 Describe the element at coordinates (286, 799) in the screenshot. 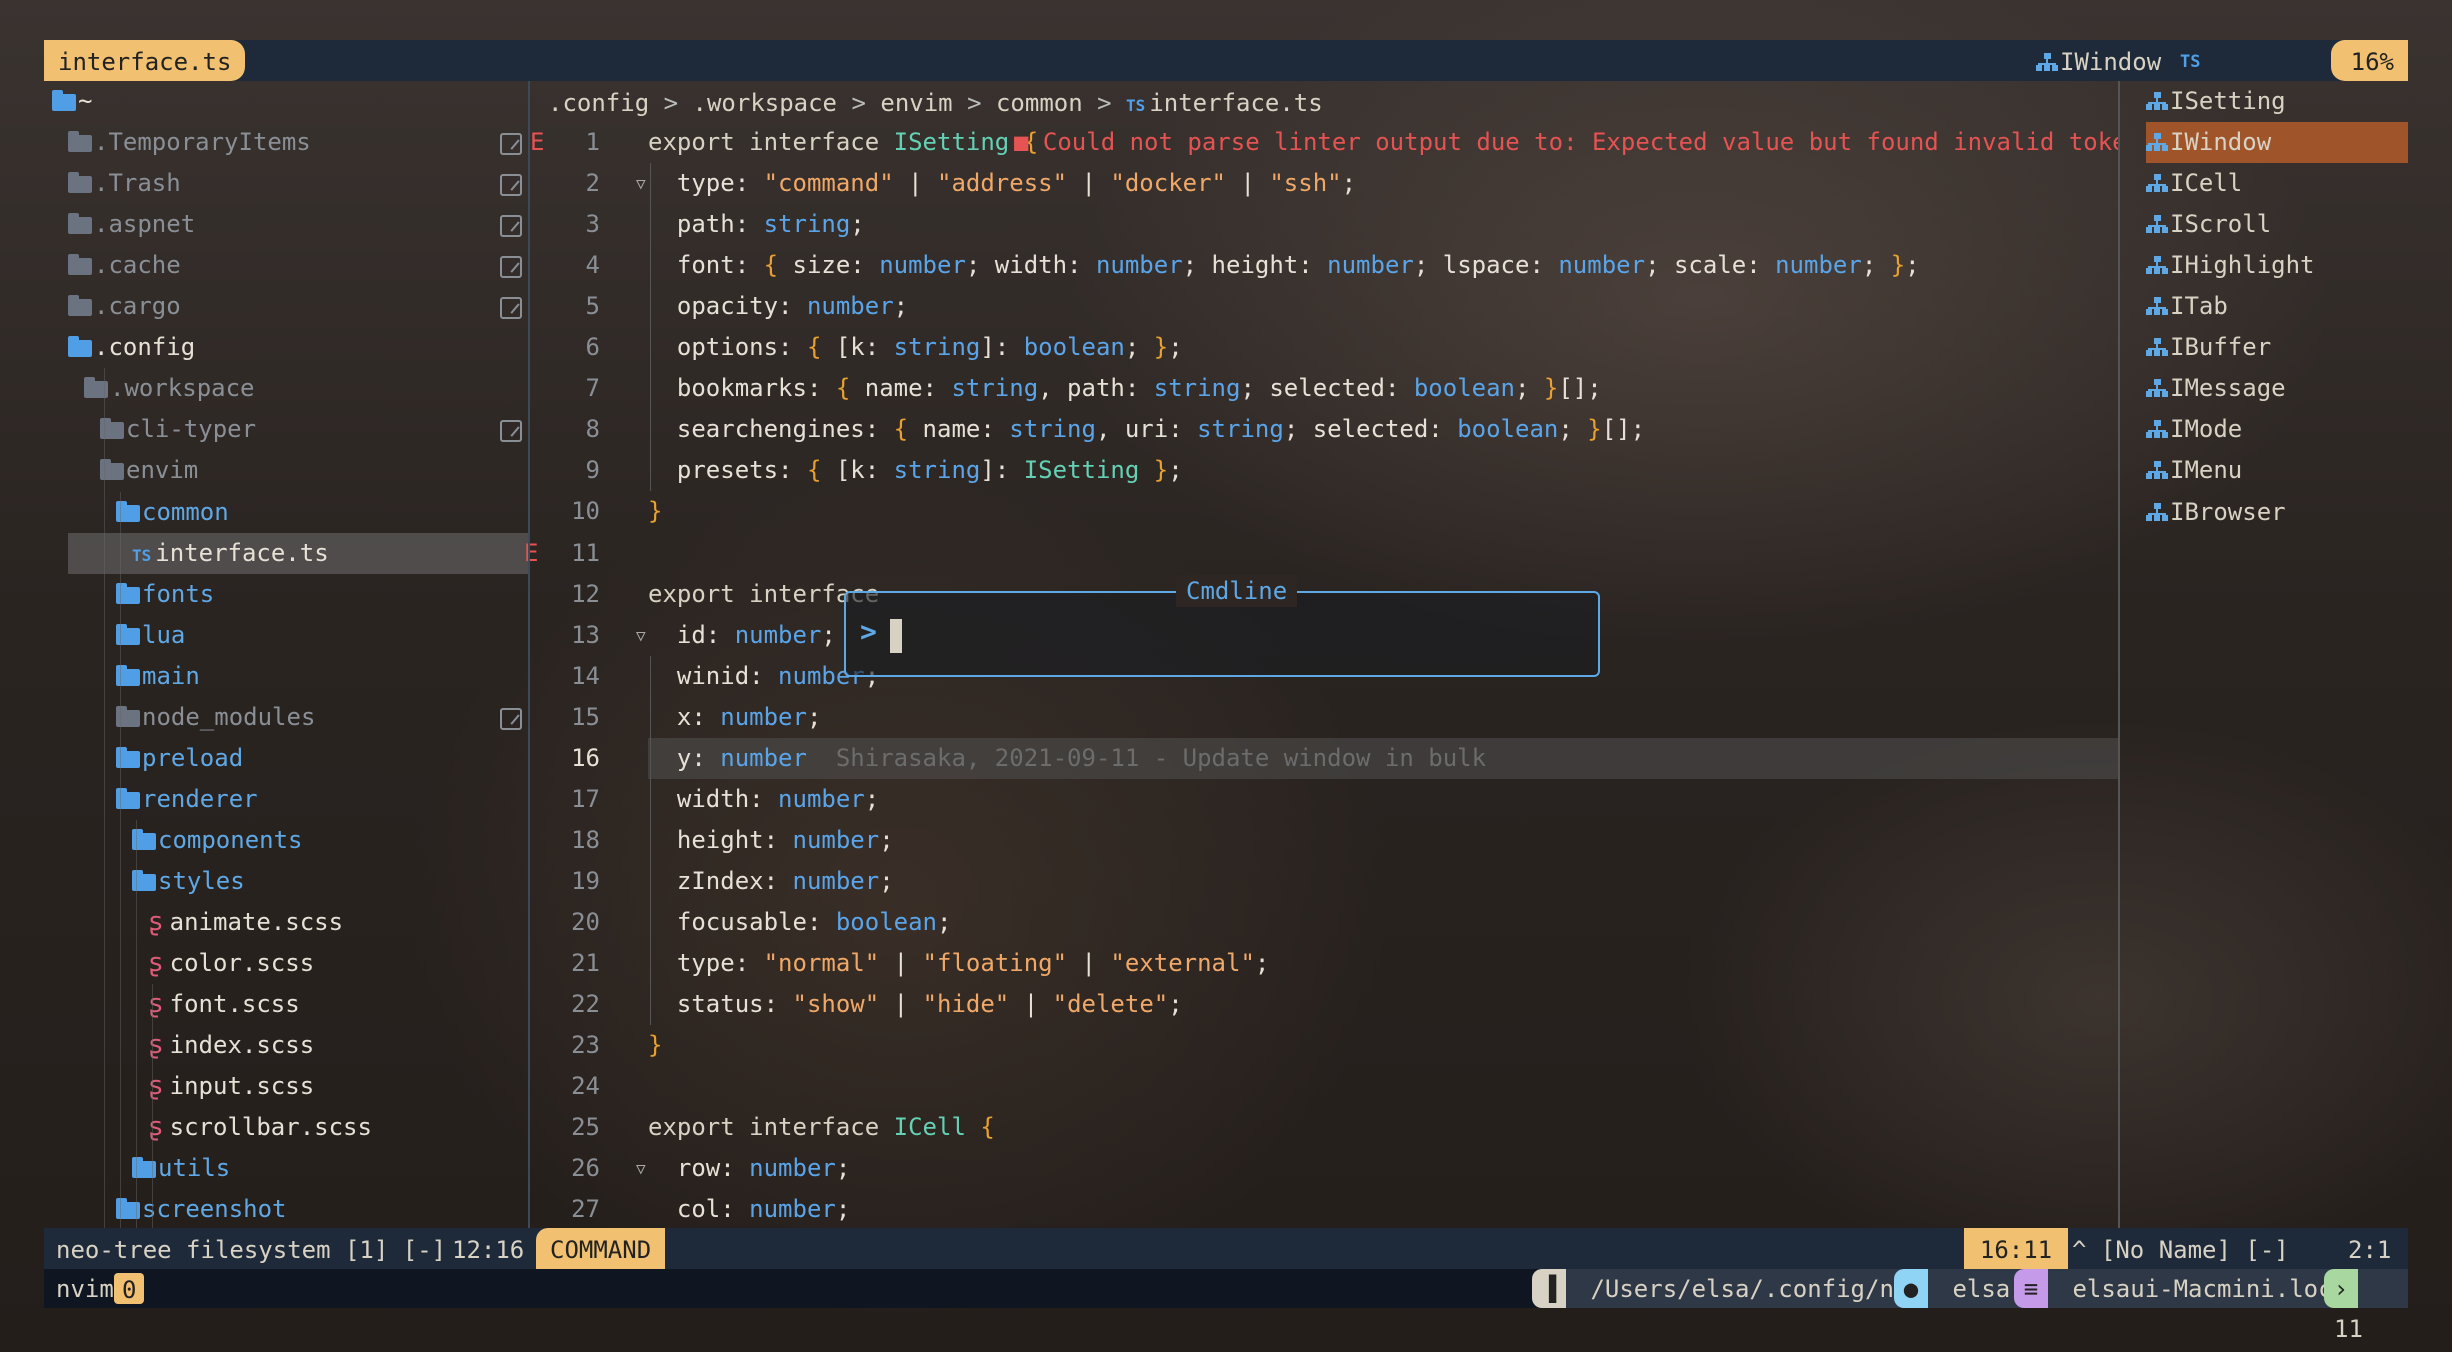

I see `tree-row: renderer` at that location.